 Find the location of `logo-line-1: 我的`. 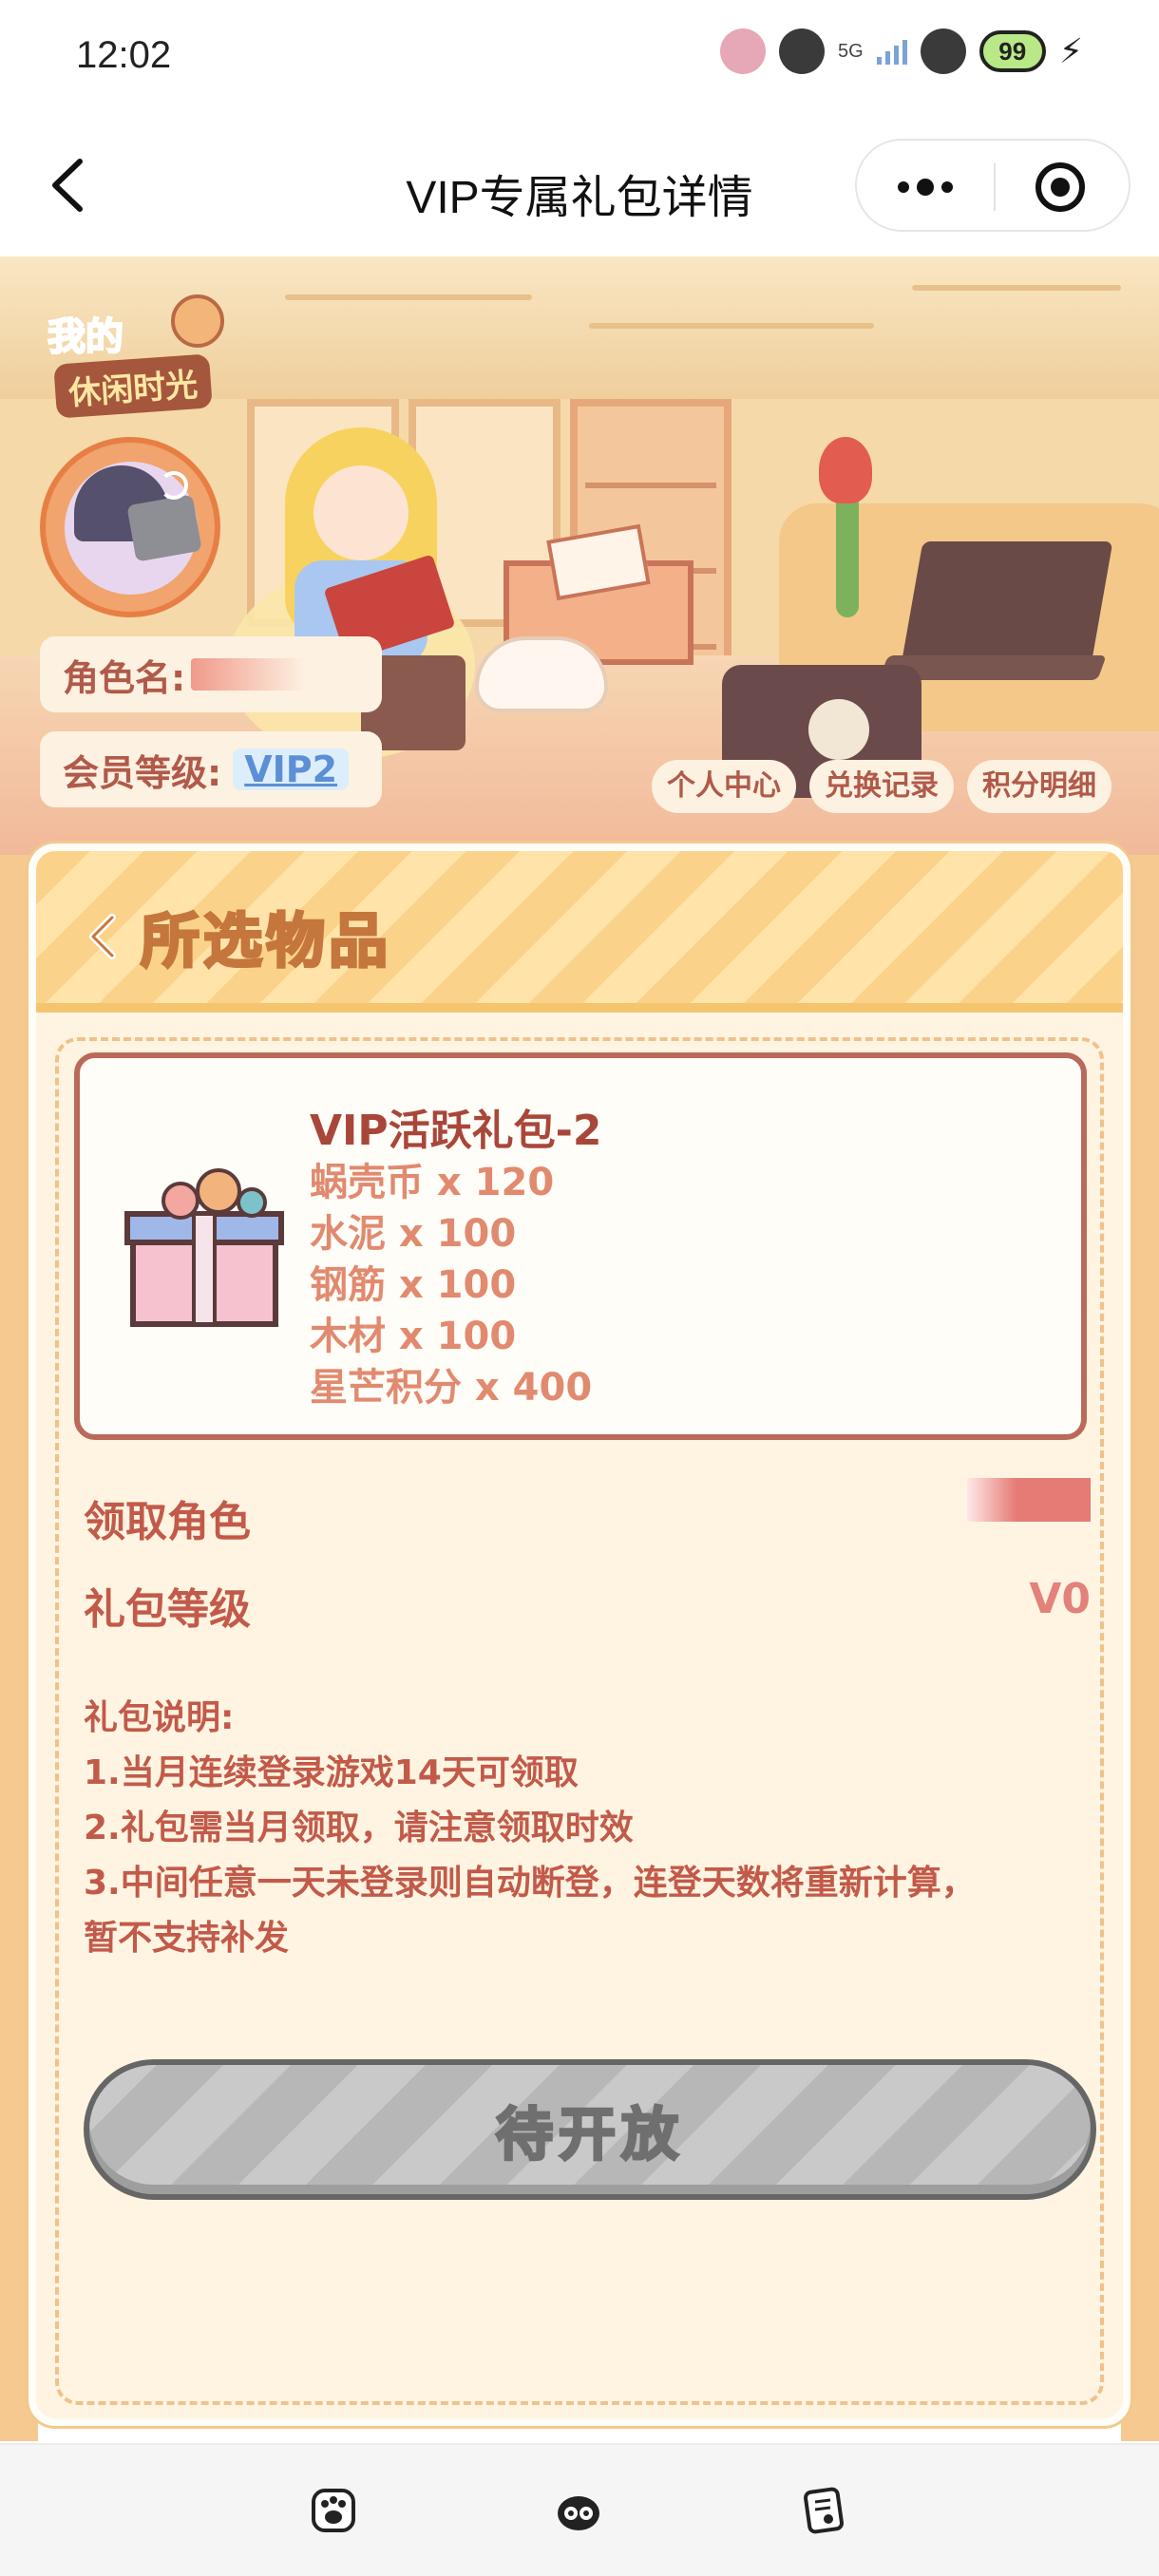

logo-line-1: 我的 is located at coordinates (85, 337).